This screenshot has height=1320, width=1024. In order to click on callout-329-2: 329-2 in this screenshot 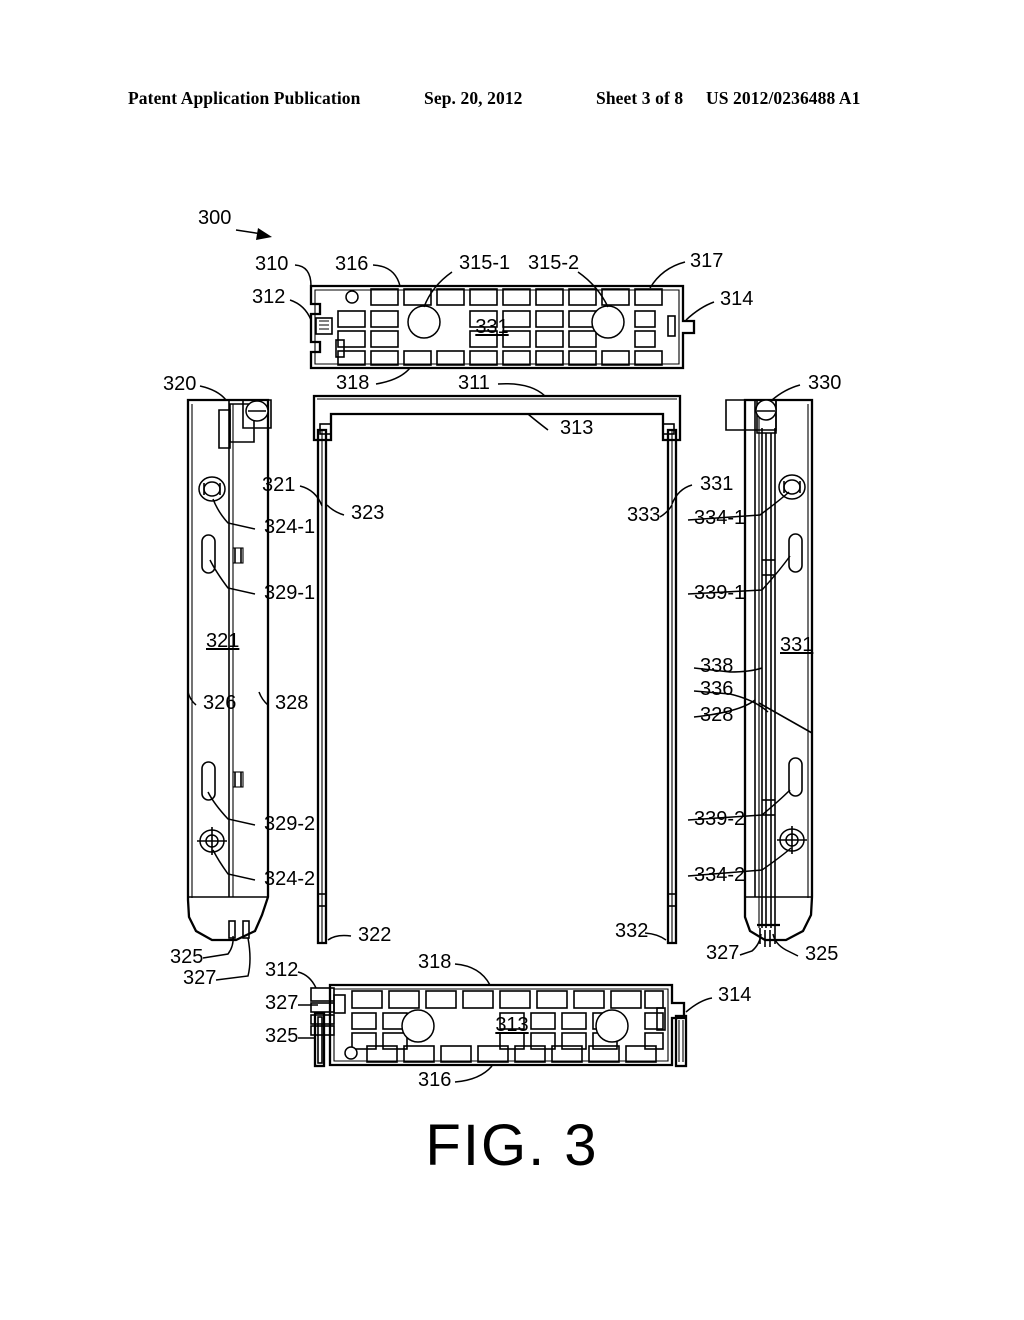, I will do `click(289, 824)`.